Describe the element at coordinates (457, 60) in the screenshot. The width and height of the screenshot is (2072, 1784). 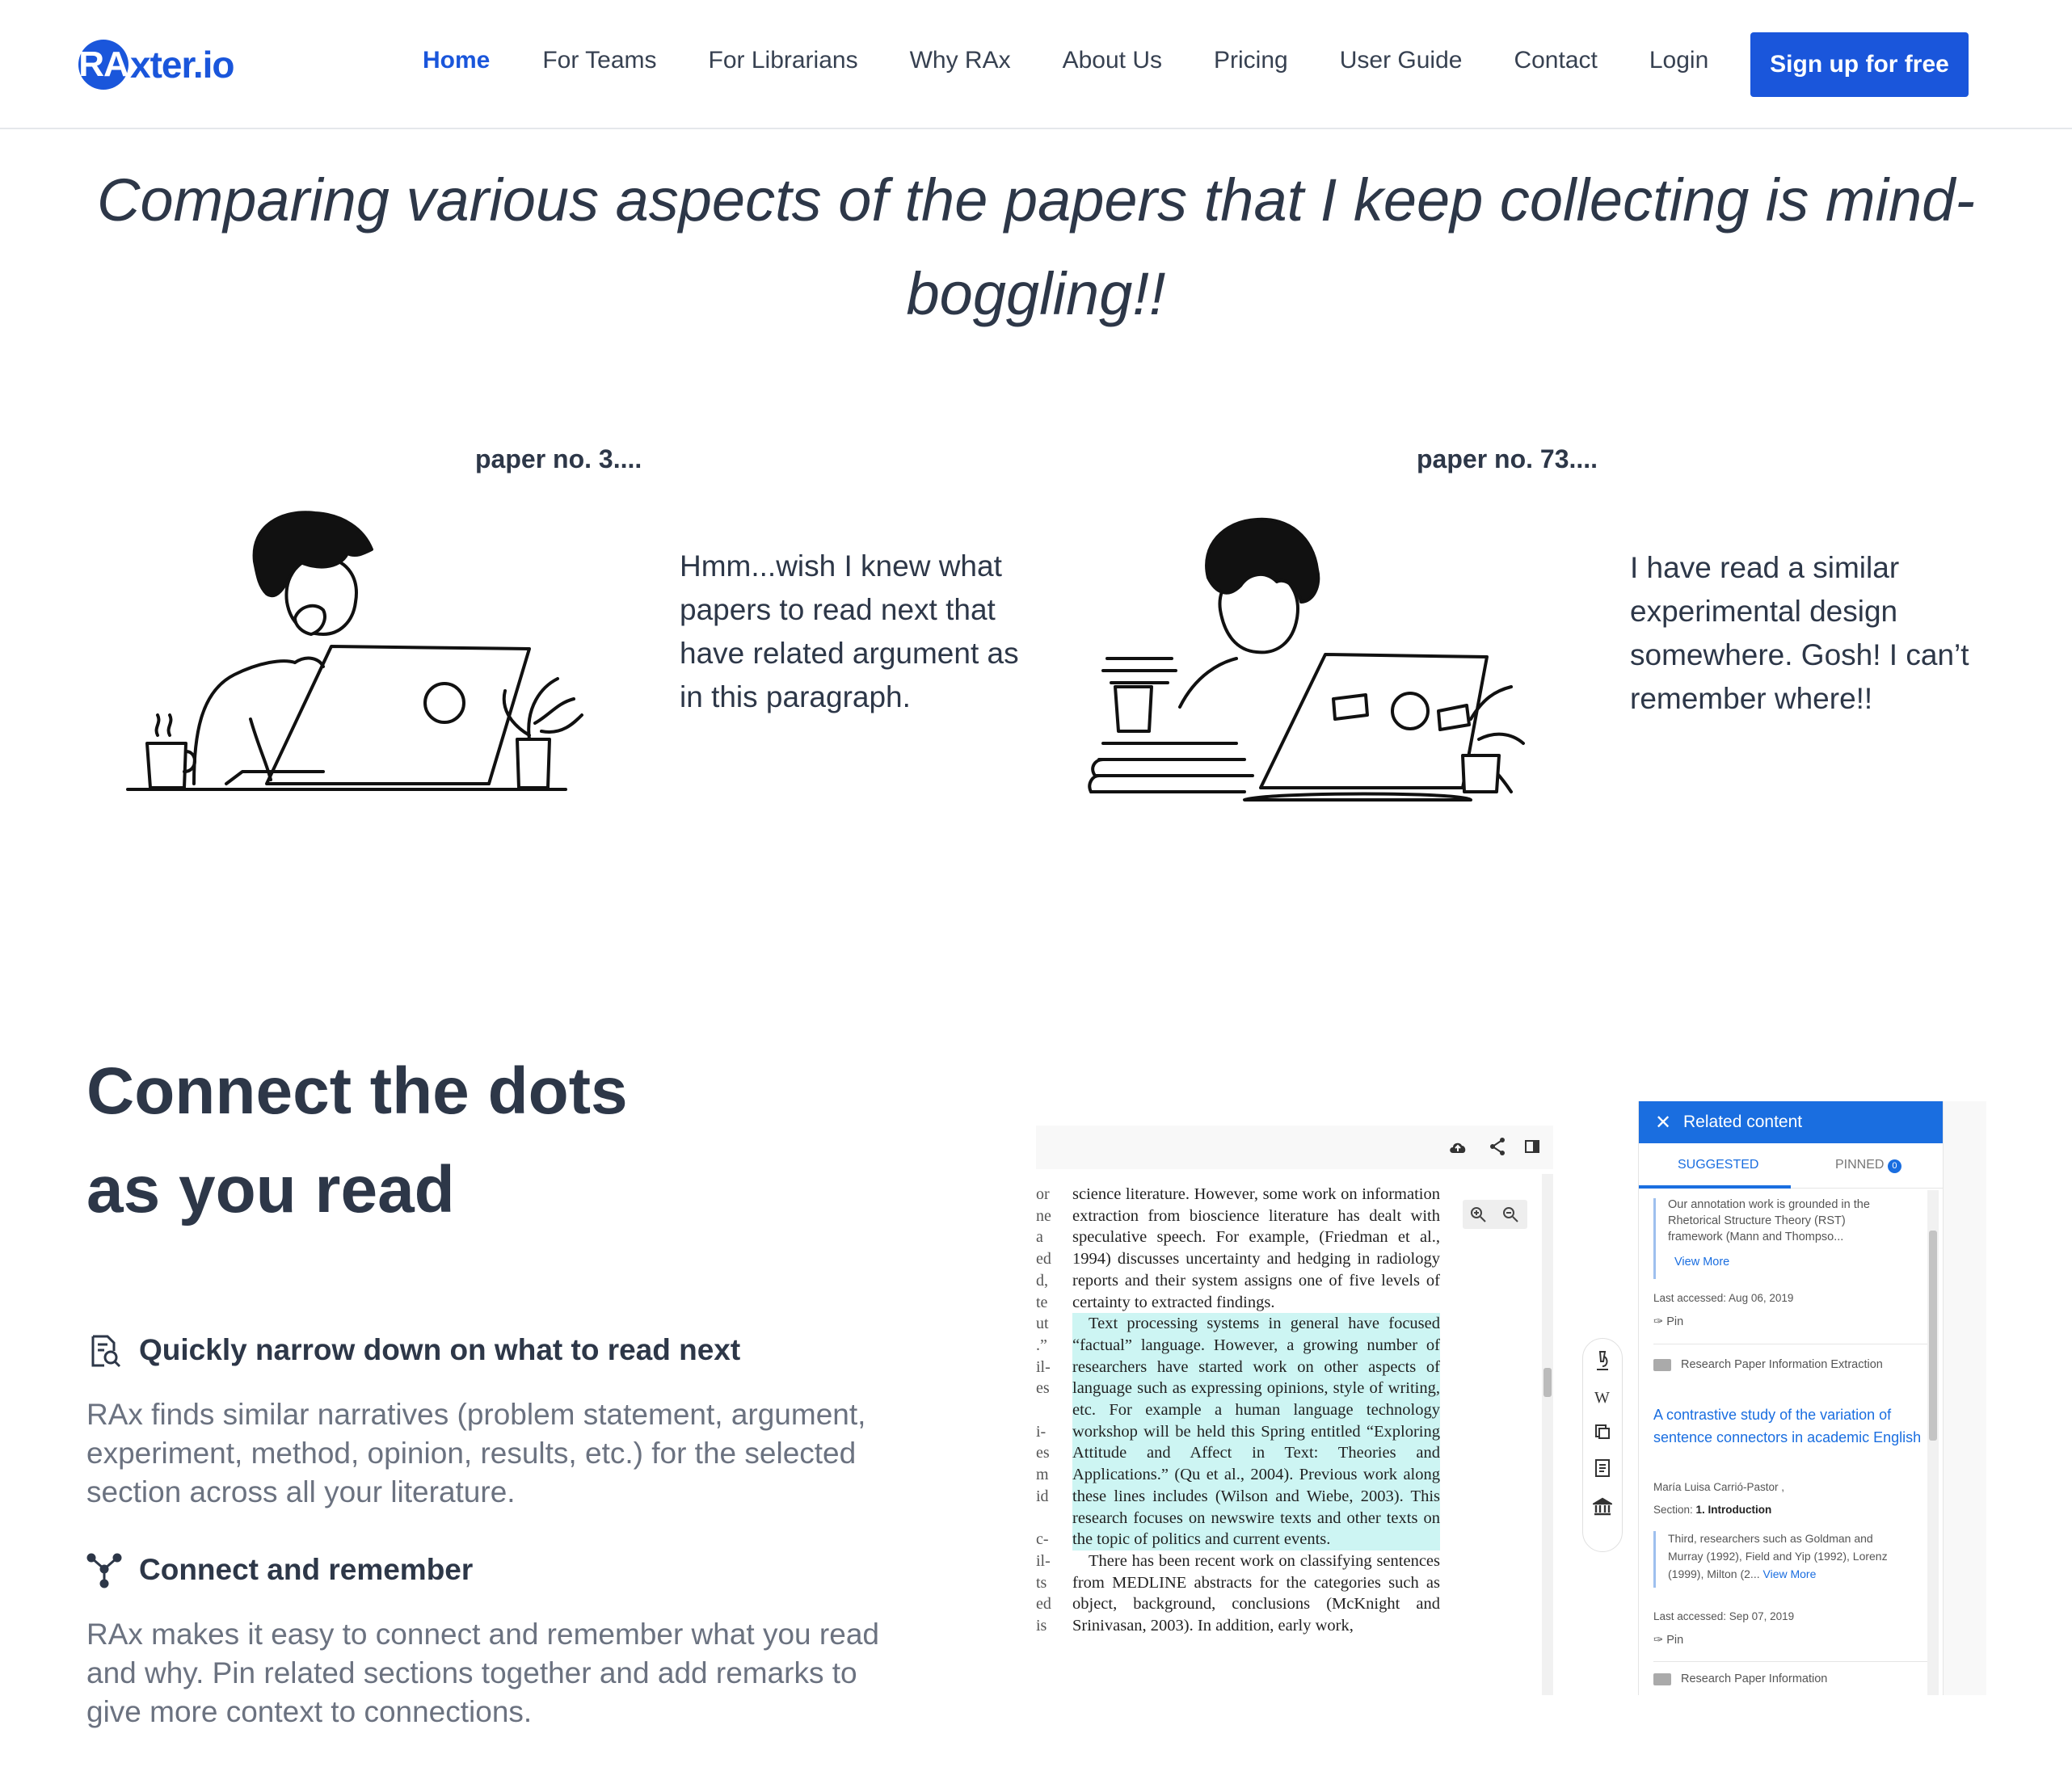
I see `nav-home: Home` at that location.